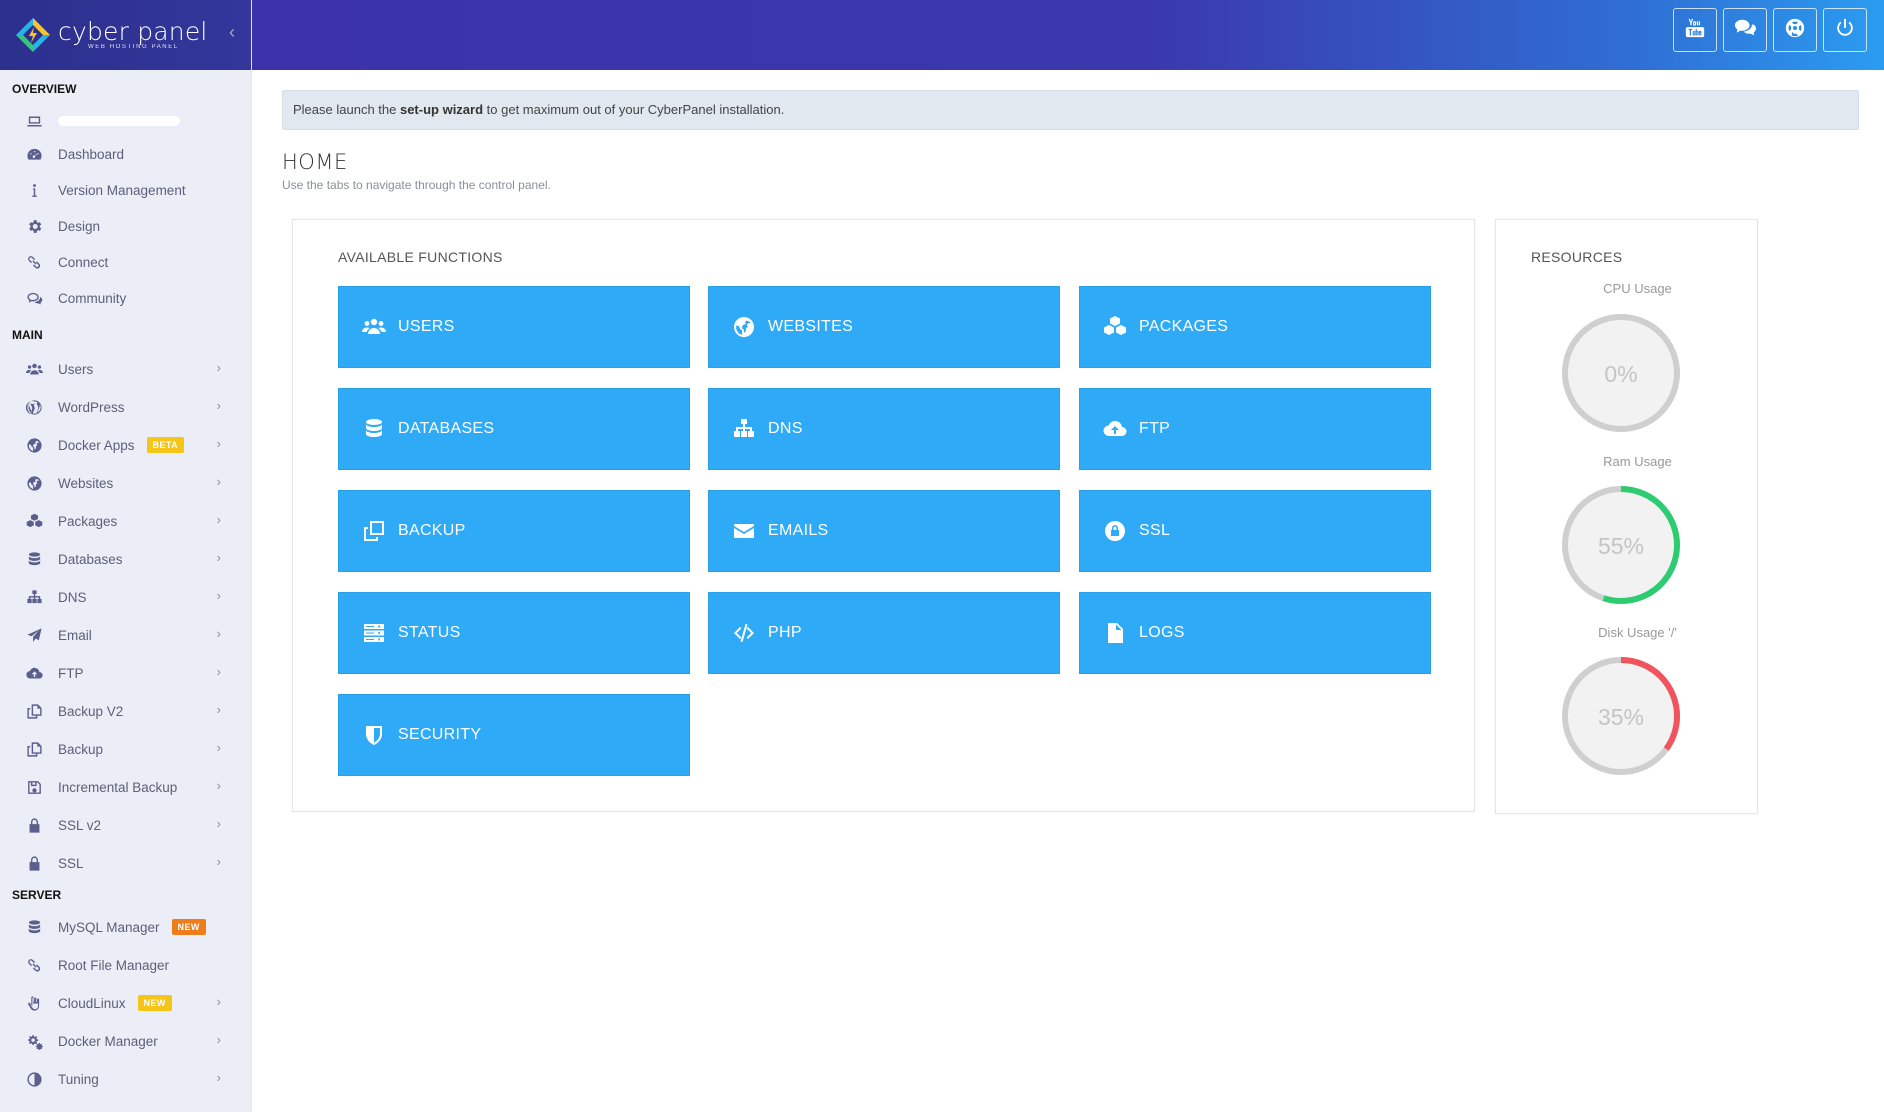 The height and width of the screenshot is (1112, 1884). What do you see at coordinates (315, 162) in the screenshot?
I see `page-title: HOME` at bounding box center [315, 162].